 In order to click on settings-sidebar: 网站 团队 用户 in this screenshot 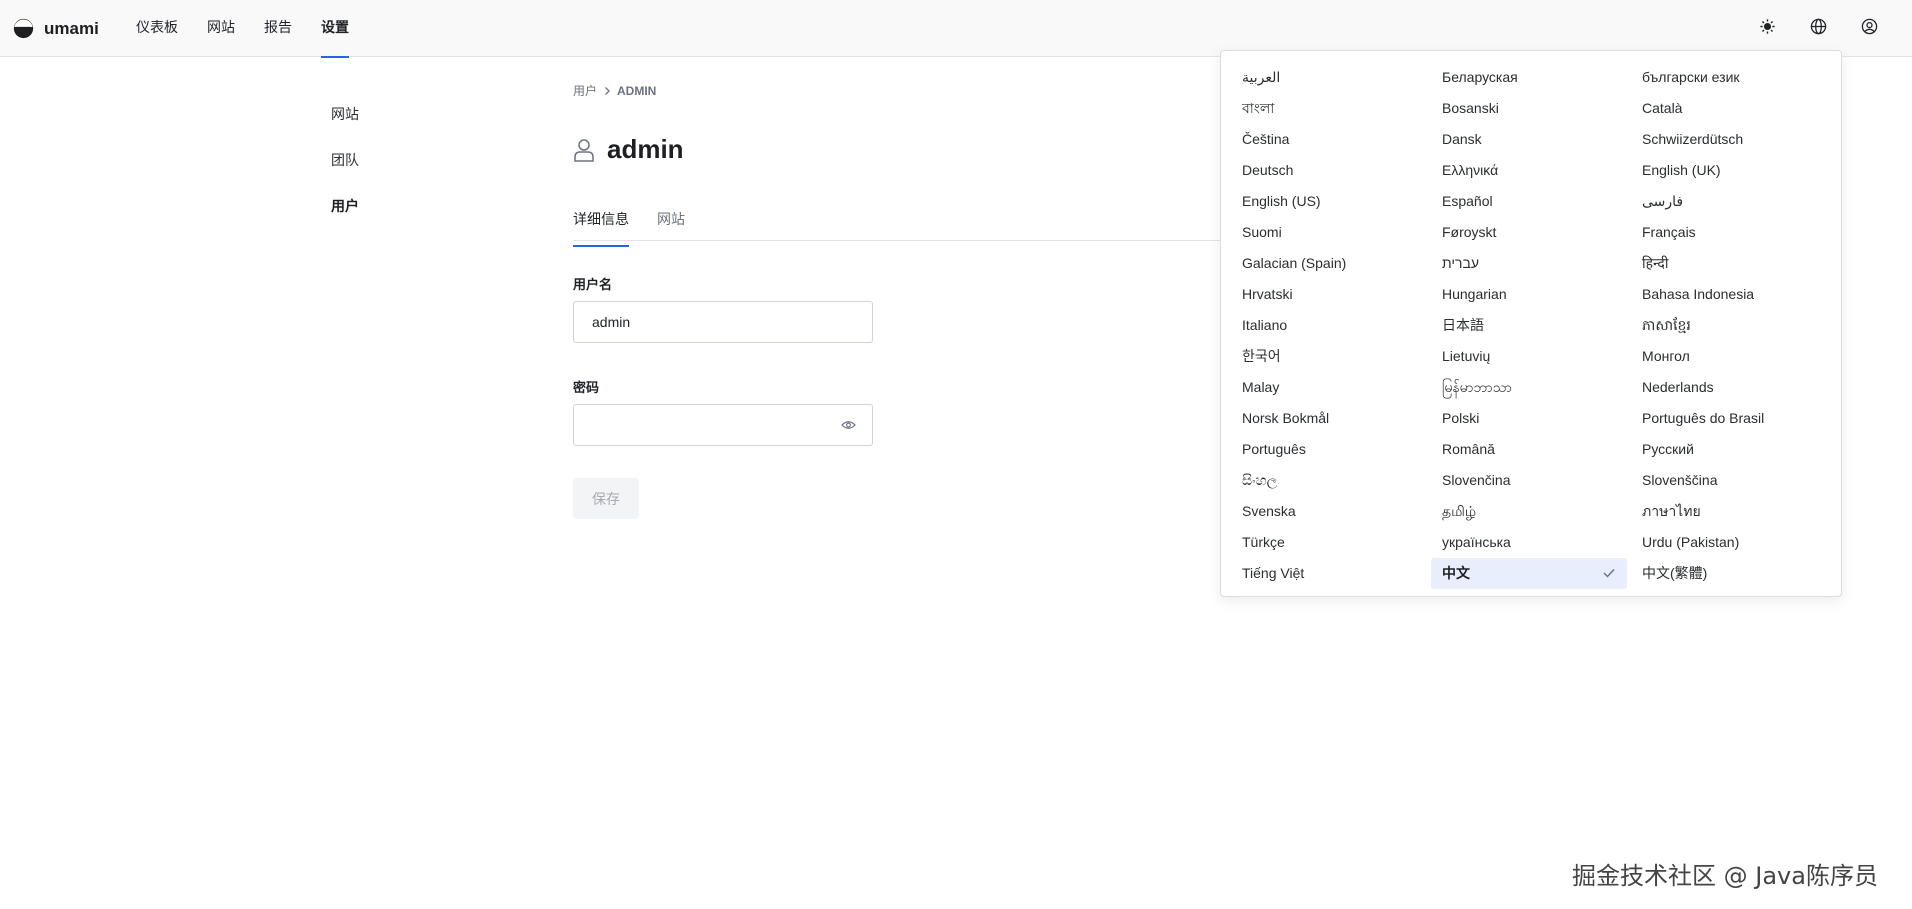, I will do `click(345, 173)`.